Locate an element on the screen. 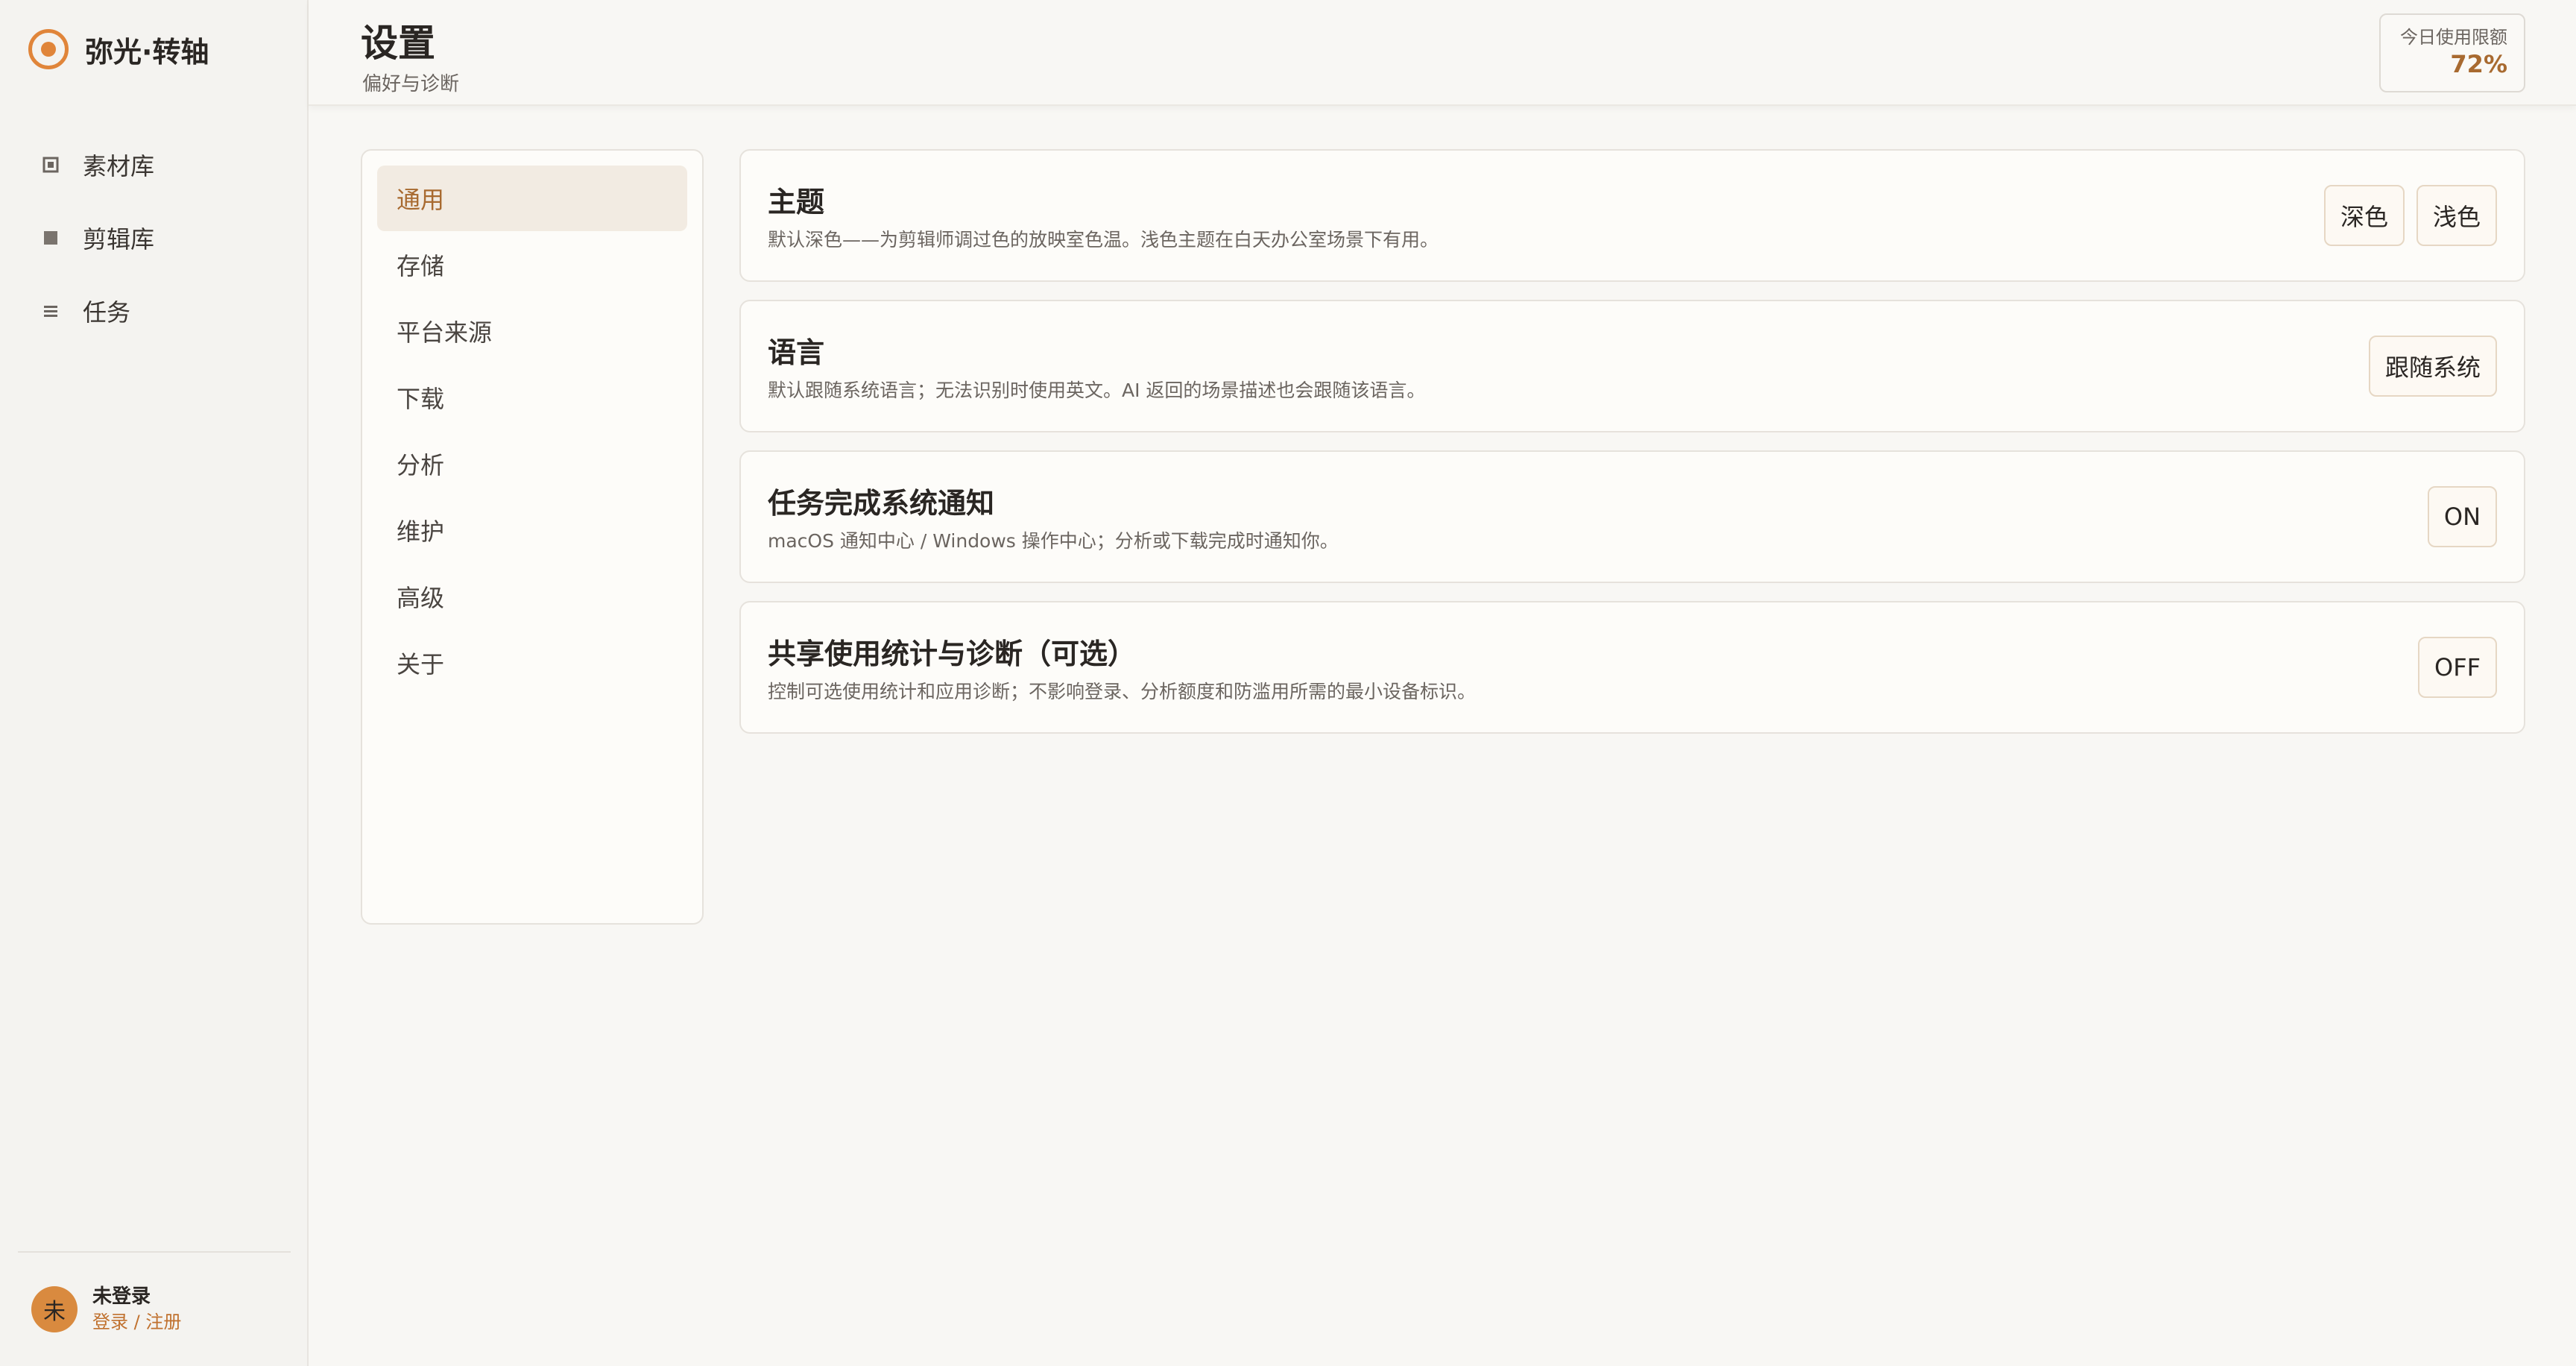 This screenshot has height=1366, width=2576. telemetry-toggle-button: OFF is located at coordinates (2457, 667).